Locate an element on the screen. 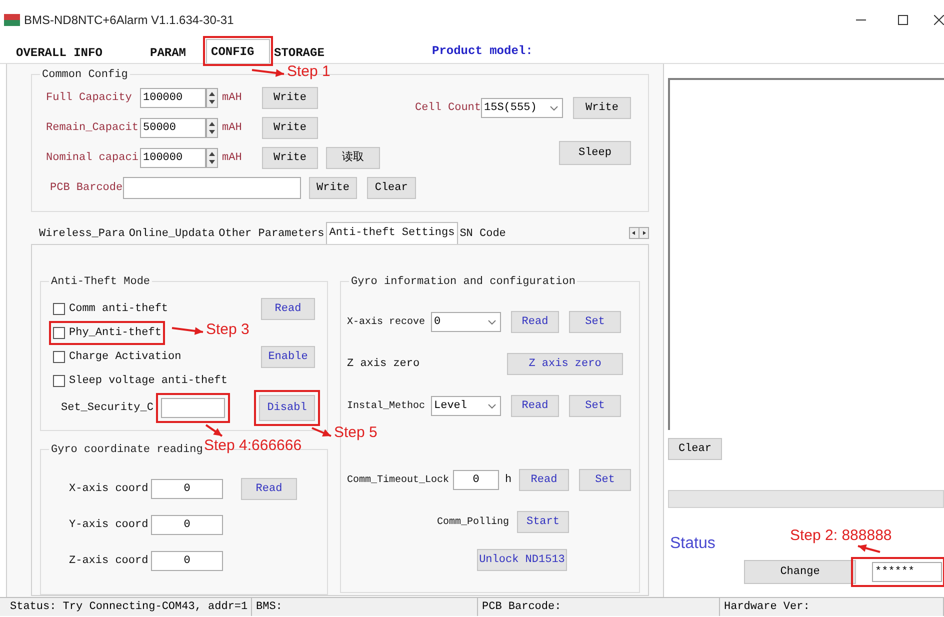 The height and width of the screenshot is (617, 944). change-button: Change is located at coordinates (800, 572).